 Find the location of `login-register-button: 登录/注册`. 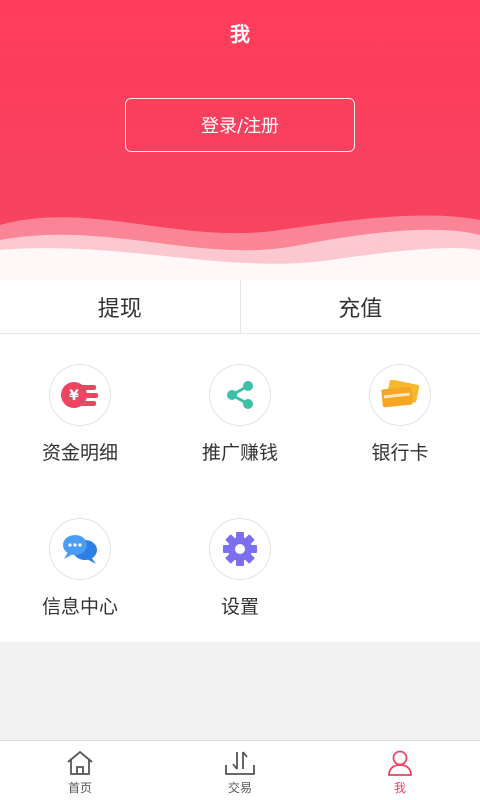

login-register-button: 登录/注册 is located at coordinates (240, 125).